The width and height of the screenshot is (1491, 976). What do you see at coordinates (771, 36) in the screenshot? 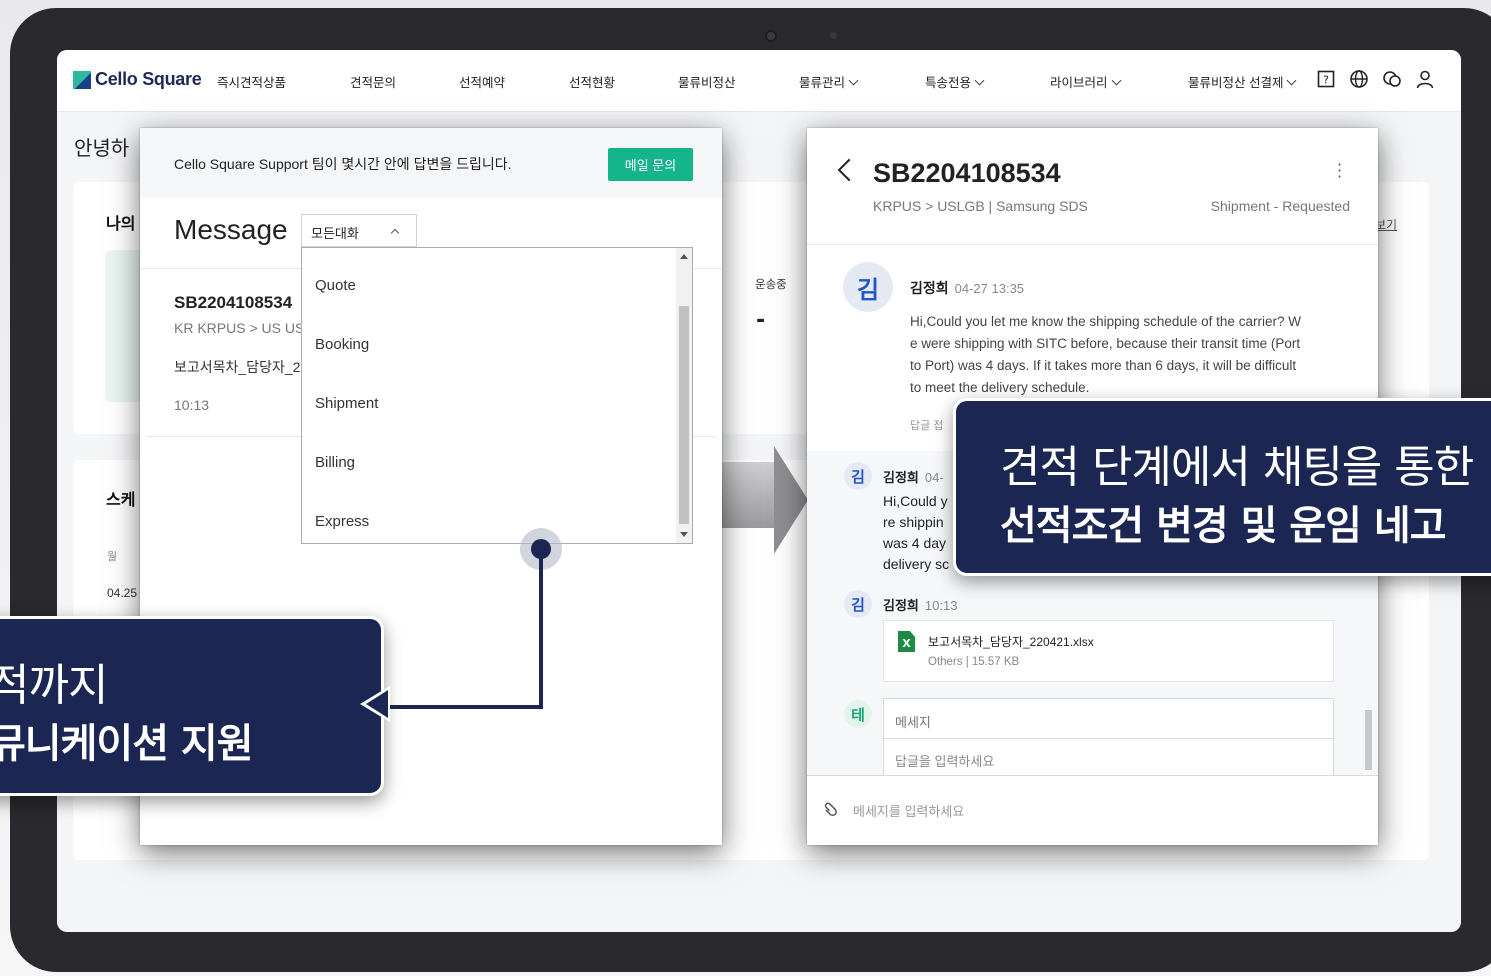
I see `camera-icon` at bounding box center [771, 36].